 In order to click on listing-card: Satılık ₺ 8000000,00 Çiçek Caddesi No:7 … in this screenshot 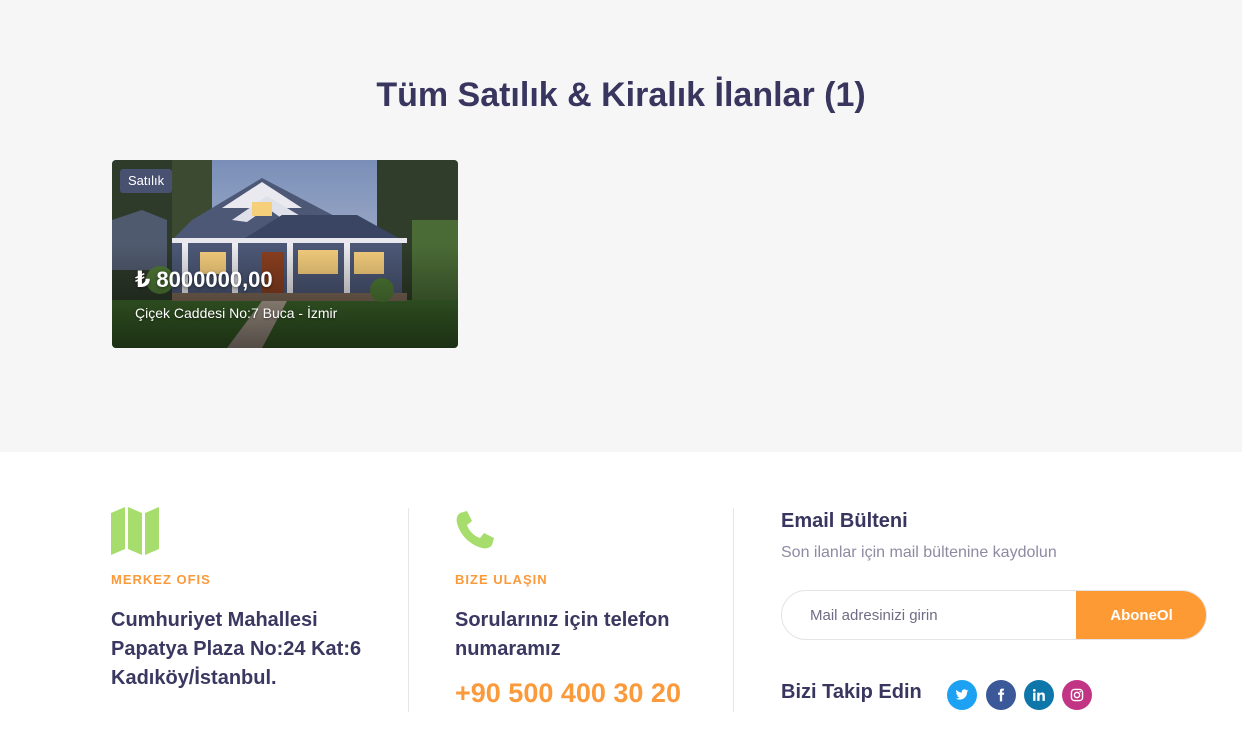, I will do `click(285, 254)`.